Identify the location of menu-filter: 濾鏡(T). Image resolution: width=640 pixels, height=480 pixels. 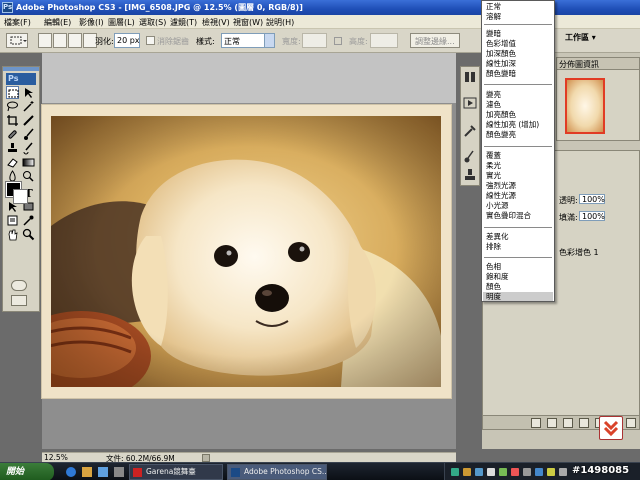
(183, 22).